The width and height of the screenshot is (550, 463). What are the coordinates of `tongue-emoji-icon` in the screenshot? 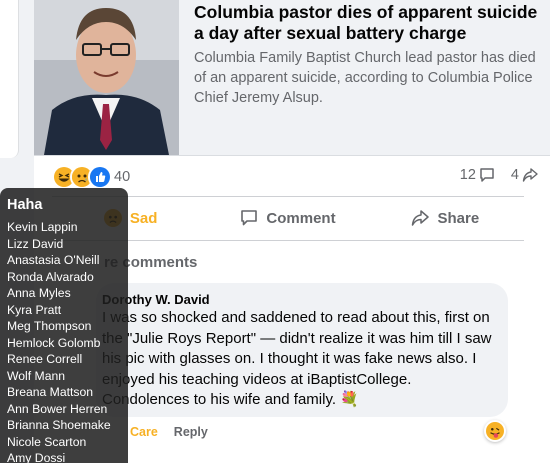 It's located at (495, 431).